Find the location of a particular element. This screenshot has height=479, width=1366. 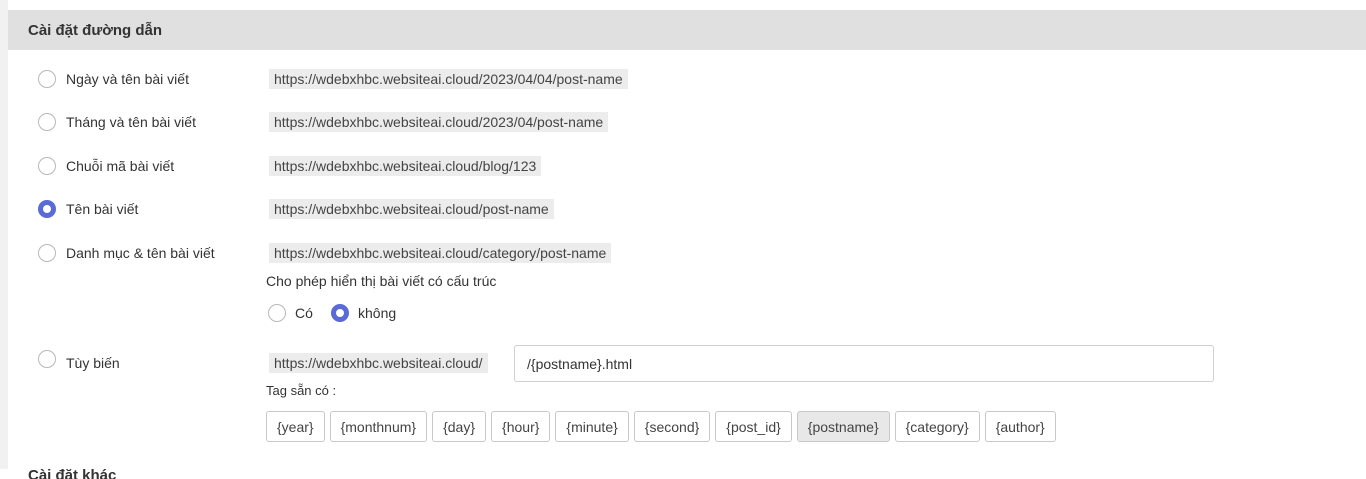

permalink-option-post-name: Tên bài viết is located at coordinates (88, 209).